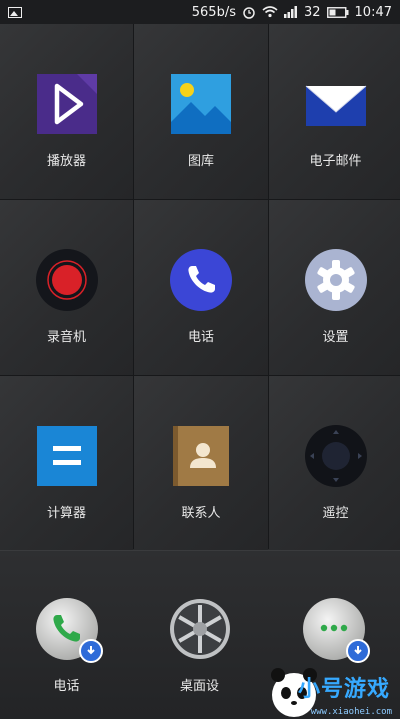 Image resolution: width=400 pixels, height=719 pixels. I want to click on video-player-icon, so click(66, 104).